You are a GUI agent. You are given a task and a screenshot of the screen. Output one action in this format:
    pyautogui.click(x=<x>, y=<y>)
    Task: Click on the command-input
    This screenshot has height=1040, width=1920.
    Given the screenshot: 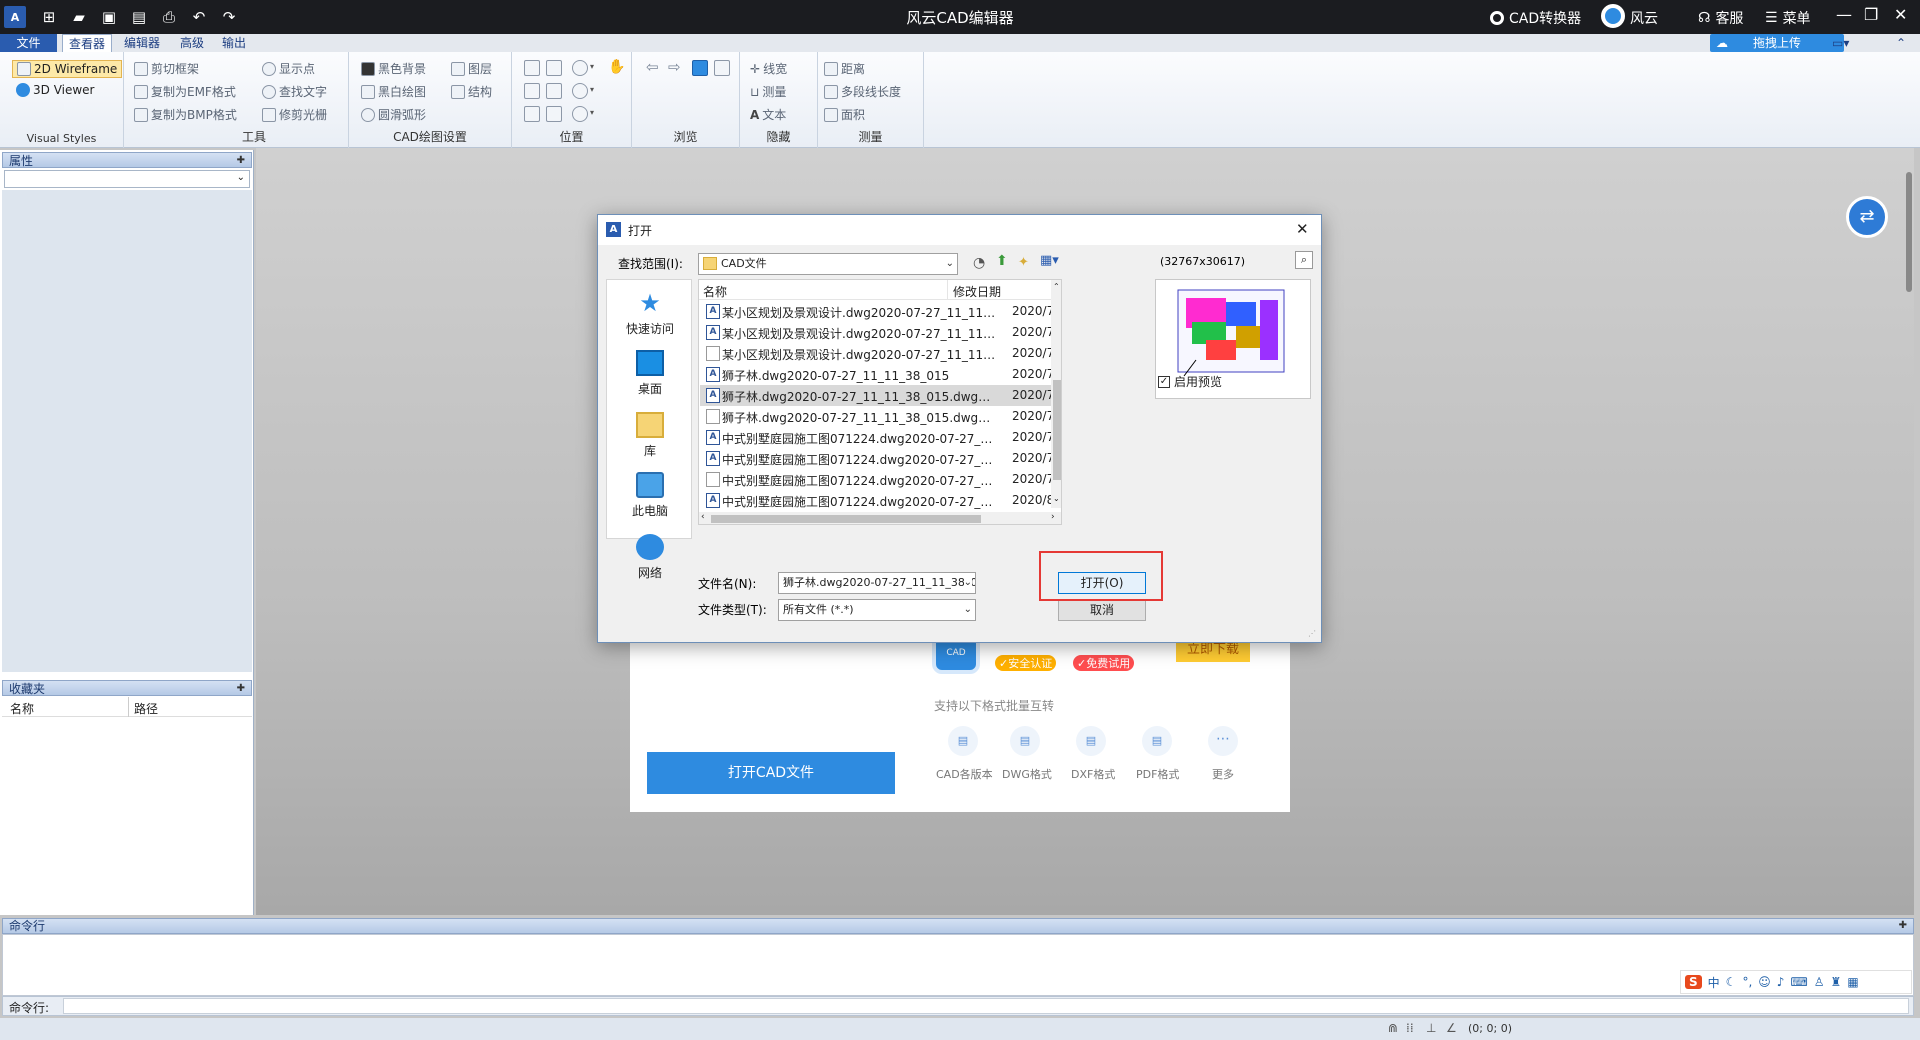 What is the action you would take?
    pyautogui.click(x=986, y=1006)
    